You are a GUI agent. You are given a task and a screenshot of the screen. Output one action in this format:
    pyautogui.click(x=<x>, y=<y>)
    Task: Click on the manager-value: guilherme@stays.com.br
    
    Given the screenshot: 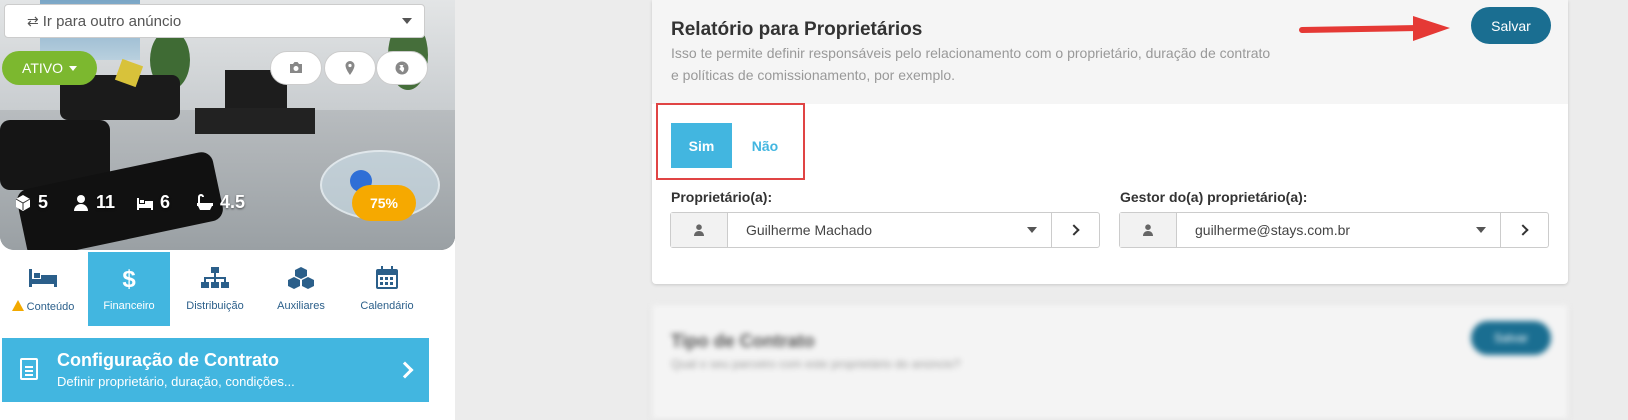 What is the action you would take?
    pyautogui.click(x=1273, y=230)
    